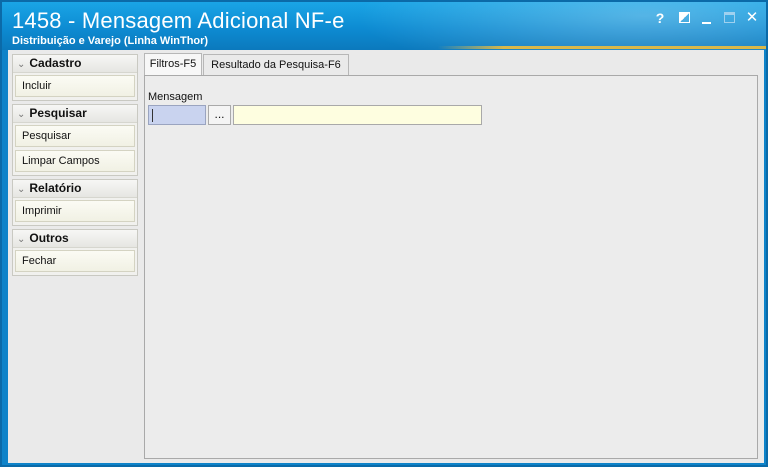 This screenshot has width=768, height=467. What do you see at coordinates (660, 18) in the screenshot?
I see `help-icon: ?` at bounding box center [660, 18].